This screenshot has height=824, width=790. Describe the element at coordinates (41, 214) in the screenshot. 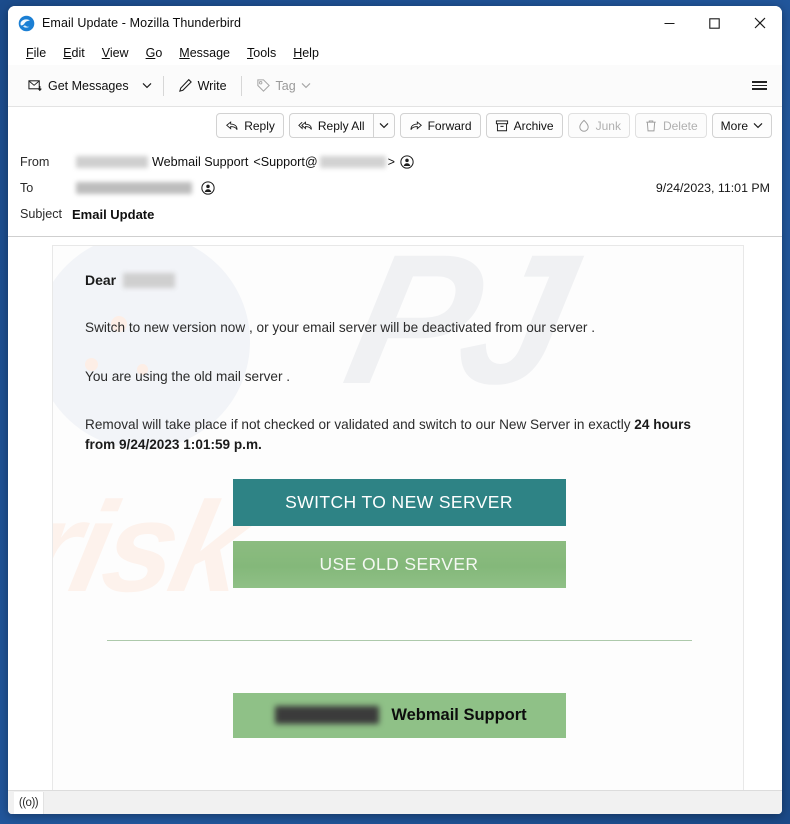

I see `subject-label: Subject` at that location.